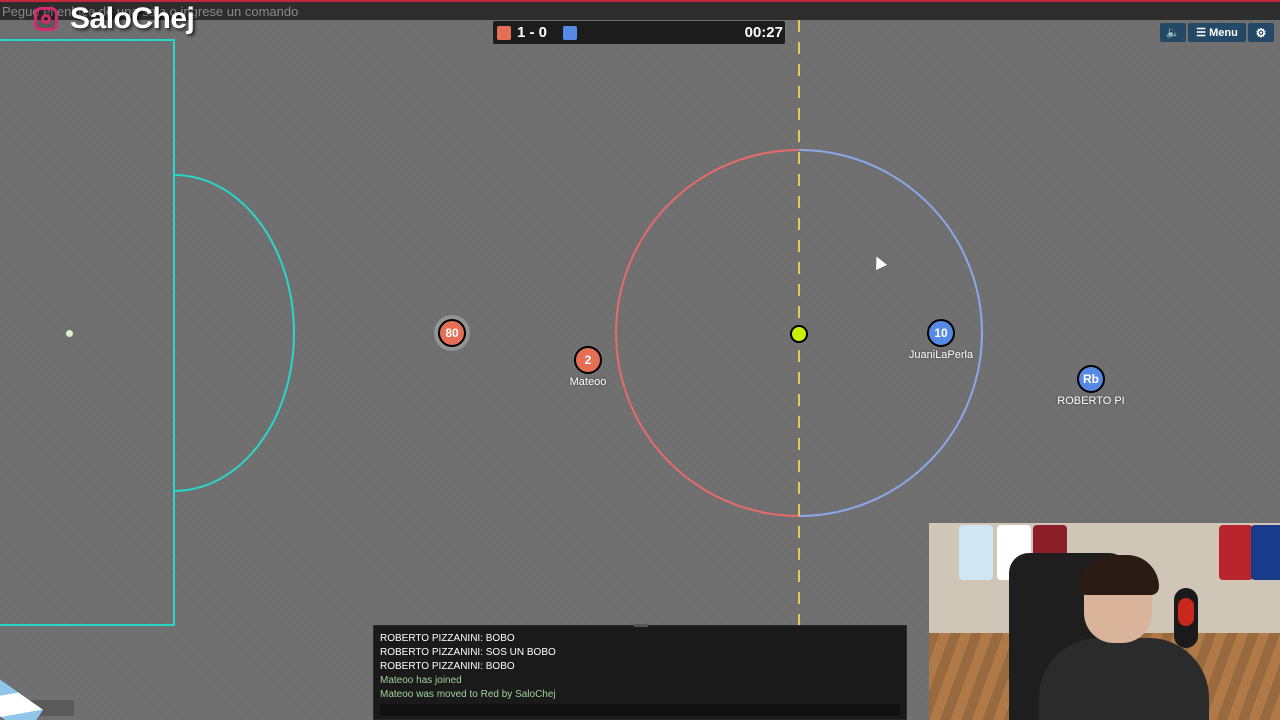 The image size is (1280, 720). I want to click on streamer-overlay: SaloChej, so click(114, 19).